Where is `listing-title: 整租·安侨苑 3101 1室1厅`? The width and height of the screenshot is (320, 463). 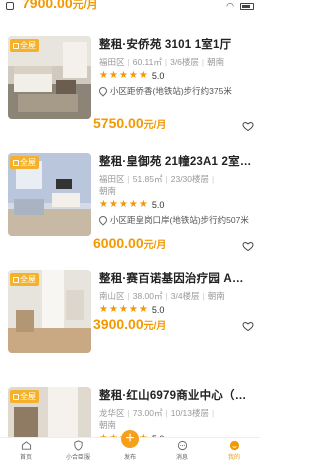 listing-title: 整租·安侨苑 3101 1室1厅 is located at coordinates (176, 44).